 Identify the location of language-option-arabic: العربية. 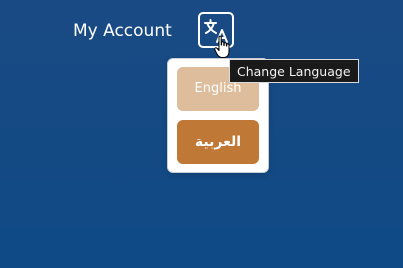
(218, 142).